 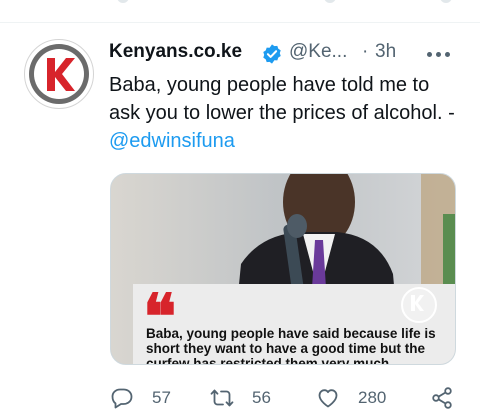 What do you see at coordinates (285, 398) in the screenshot?
I see `tweet-actions: 57 56 280` at bounding box center [285, 398].